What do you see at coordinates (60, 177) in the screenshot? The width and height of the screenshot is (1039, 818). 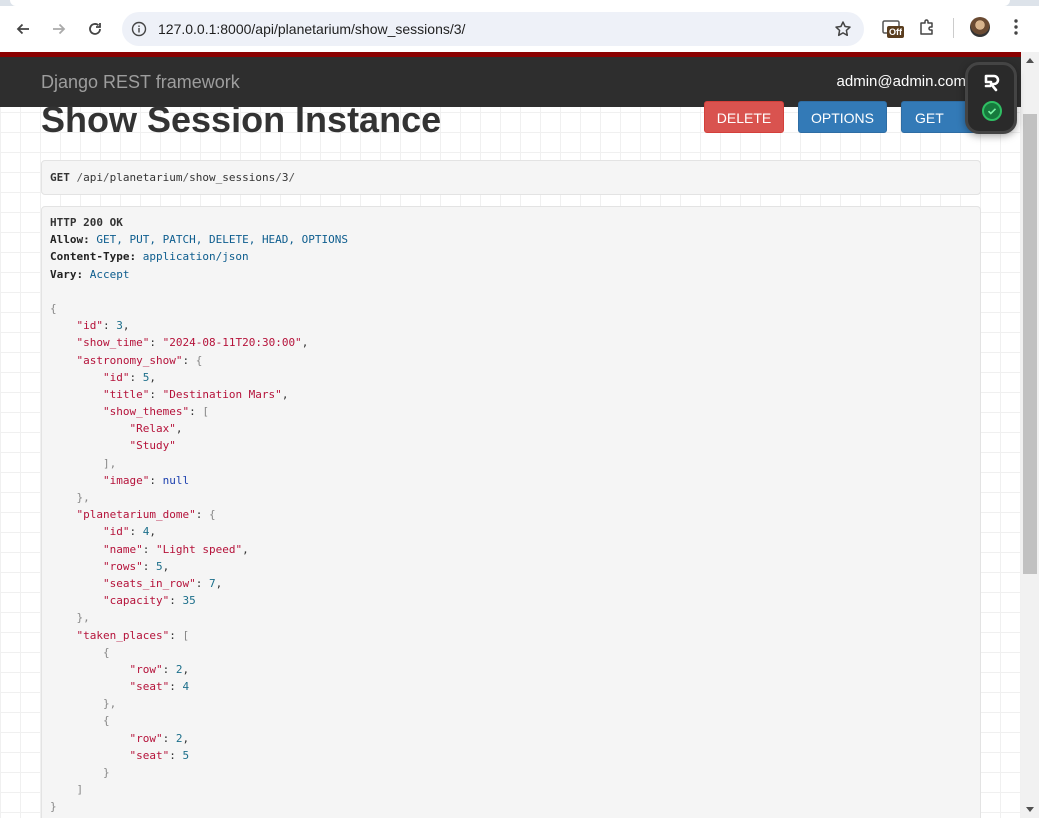 I see `request-method: GET` at bounding box center [60, 177].